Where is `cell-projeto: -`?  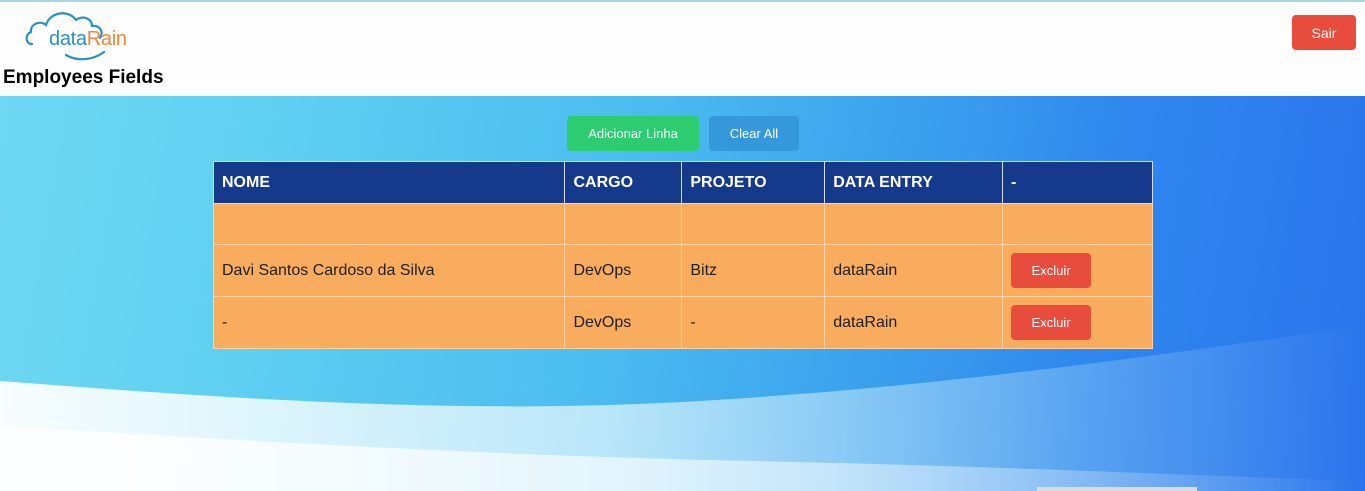
cell-projeto: - is located at coordinates (753, 322).